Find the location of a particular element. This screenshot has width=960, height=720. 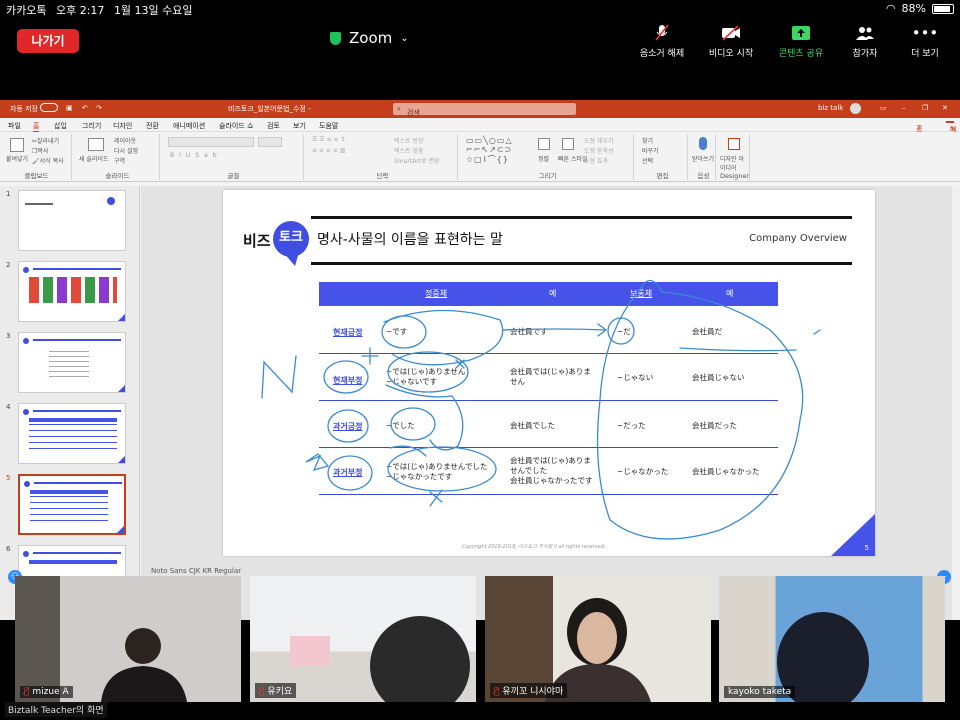

participant-name: 🎙̸ 유키요 is located at coordinates (276, 690).